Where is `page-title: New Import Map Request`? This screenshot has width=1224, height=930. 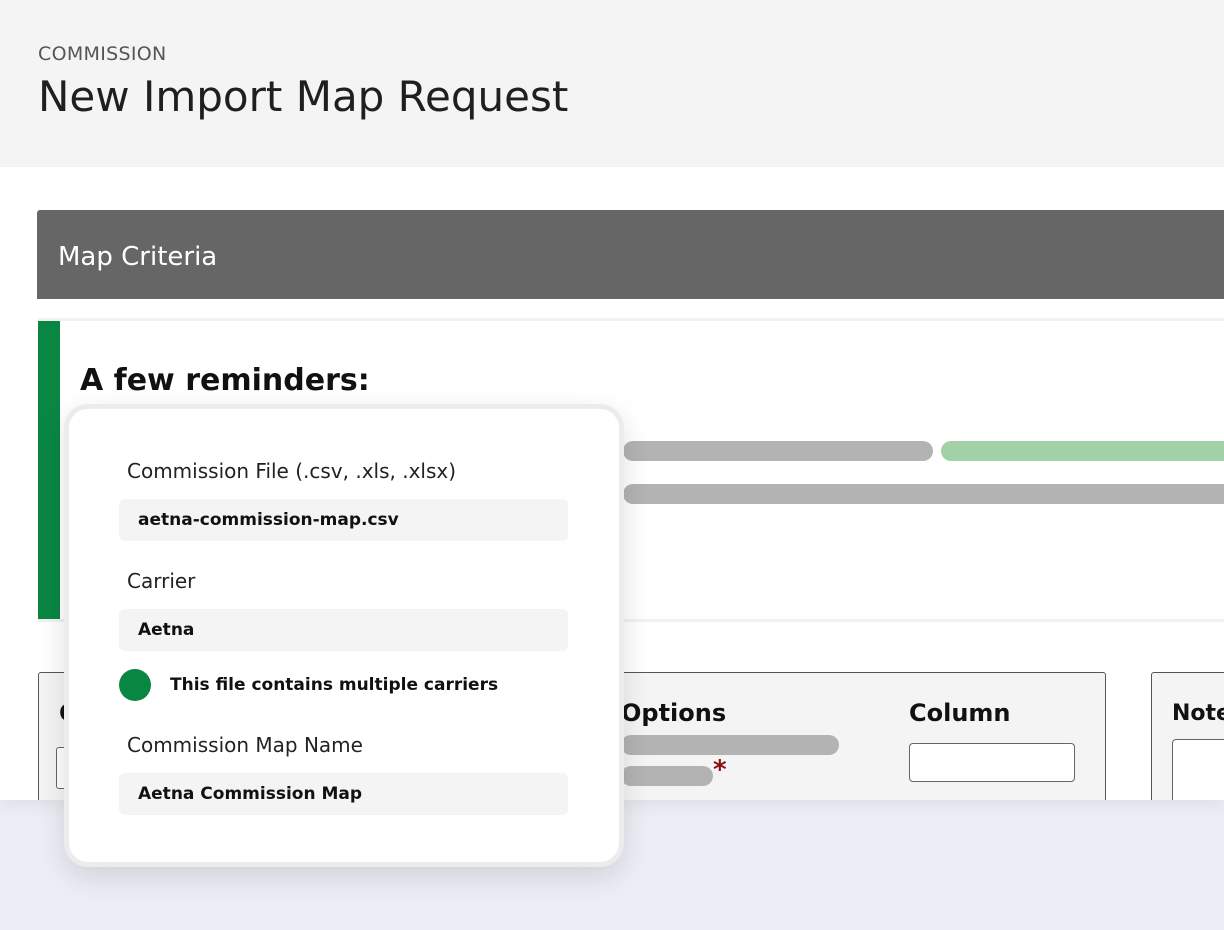
page-title: New Import Map Request is located at coordinates (303, 96).